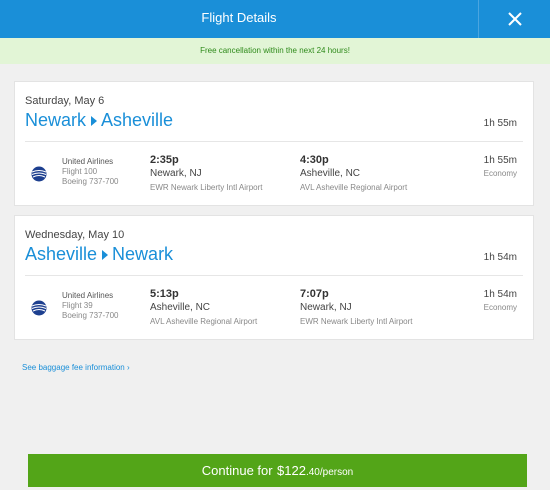 The width and height of the screenshot is (550, 490). What do you see at coordinates (326, 307) in the screenshot?
I see `arrival-city: Newark, NJ` at bounding box center [326, 307].